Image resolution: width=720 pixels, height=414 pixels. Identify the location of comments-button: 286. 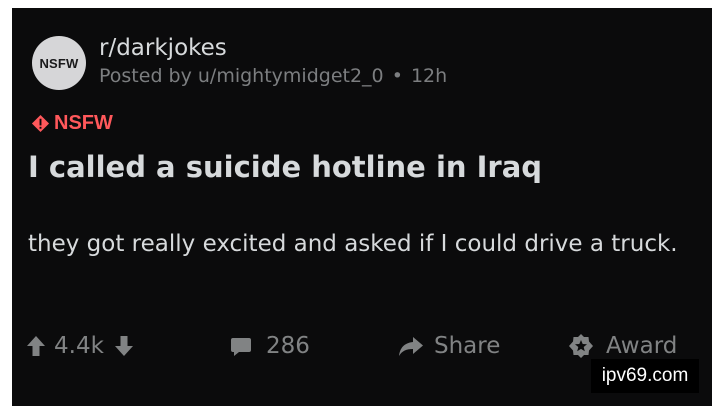
(270, 346).